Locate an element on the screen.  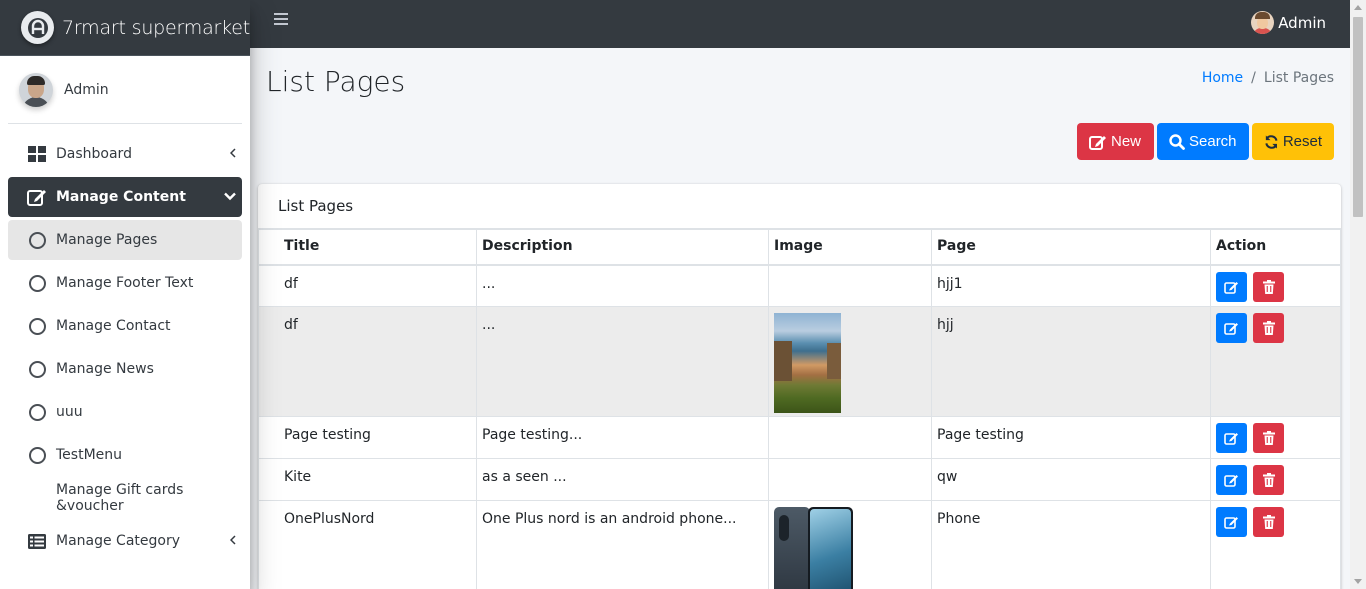
new-button: New is located at coordinates (1115, 141).